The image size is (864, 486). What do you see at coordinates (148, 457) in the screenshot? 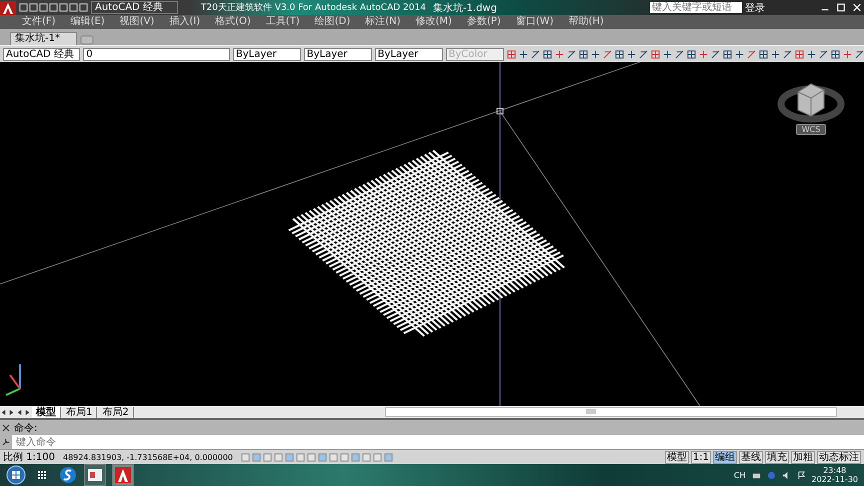
I see `coordinates-readout: 48924.831903, -1.731568E+04, 0.000000` at bounding box center [148, 457].